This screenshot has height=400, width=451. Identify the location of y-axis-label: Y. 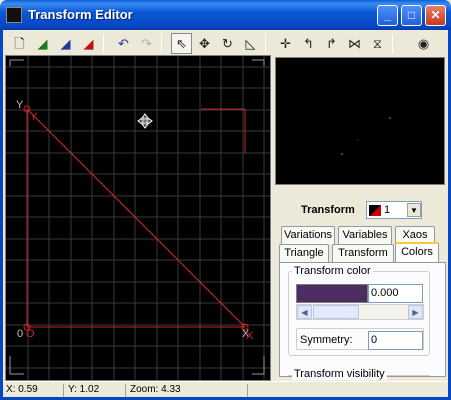
(34, 117).